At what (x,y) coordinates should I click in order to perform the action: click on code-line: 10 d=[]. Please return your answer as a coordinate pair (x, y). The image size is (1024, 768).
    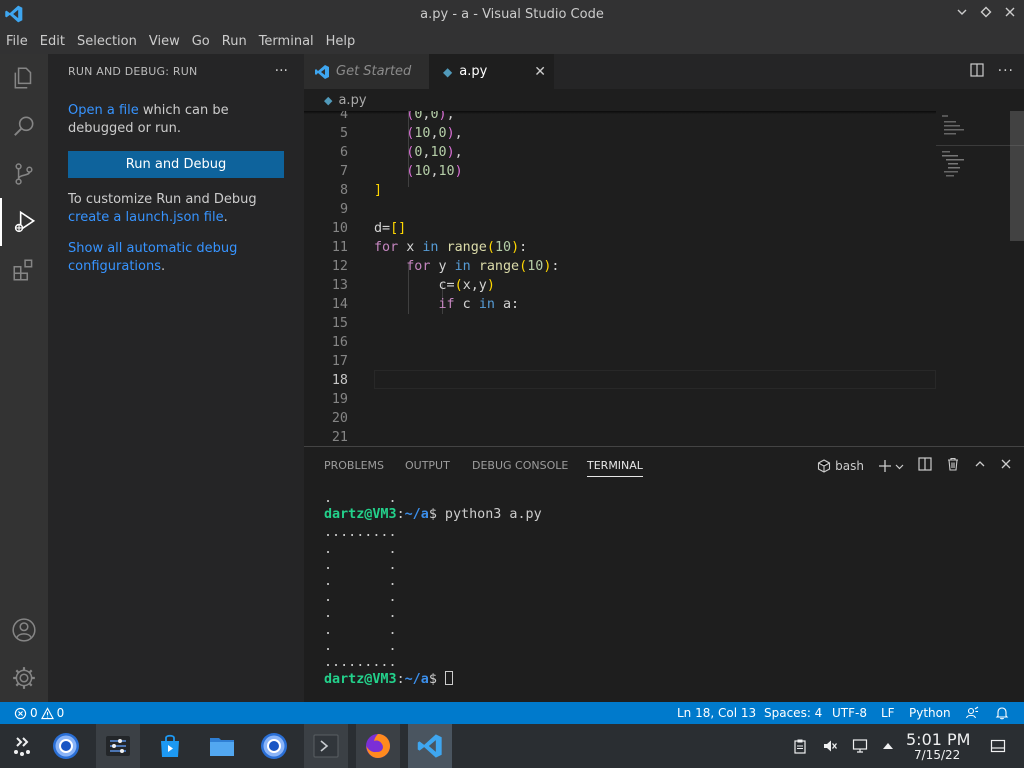
    Looking at the image, I should click on (369, 228).